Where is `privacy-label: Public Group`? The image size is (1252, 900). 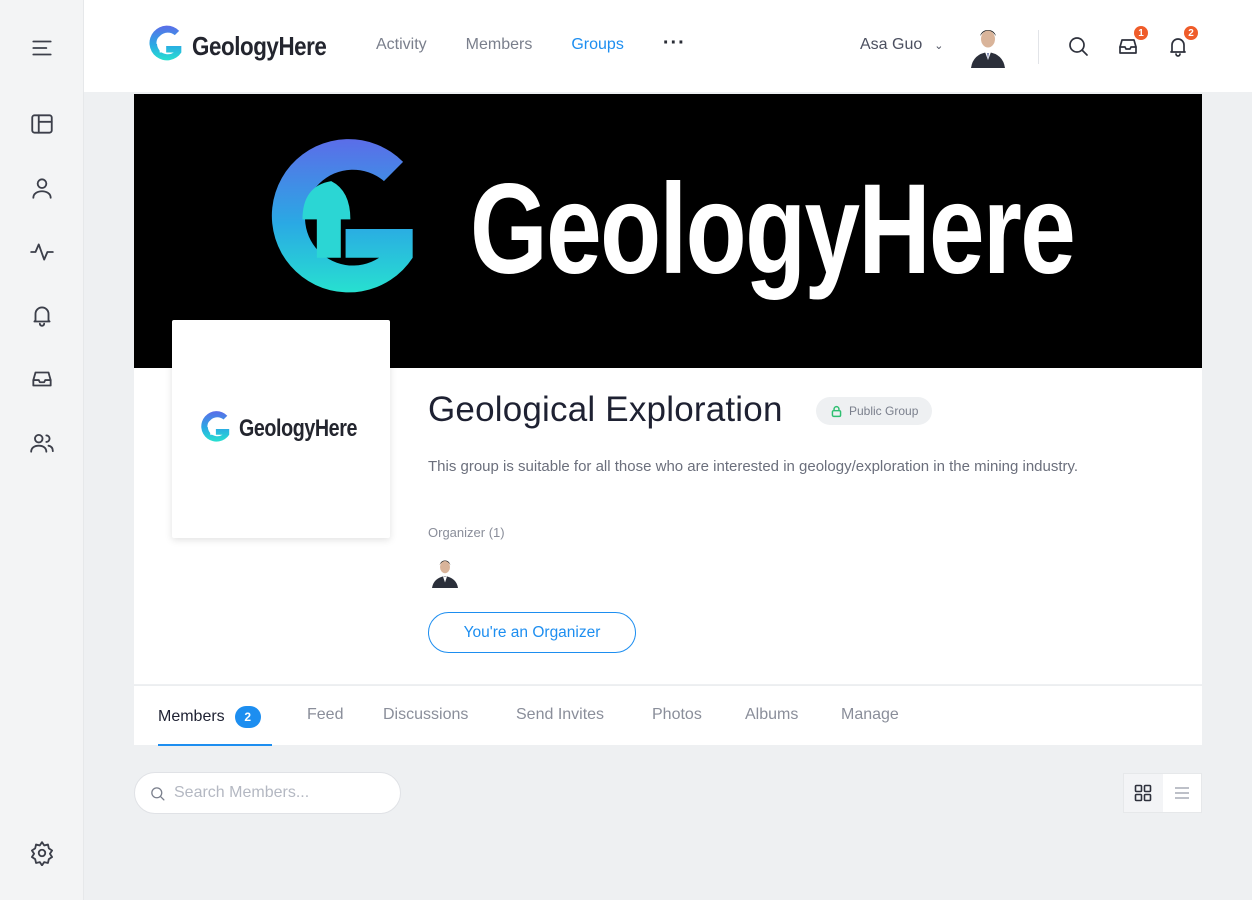
privacy-label: Public Group is located at coordinates (884, 411).